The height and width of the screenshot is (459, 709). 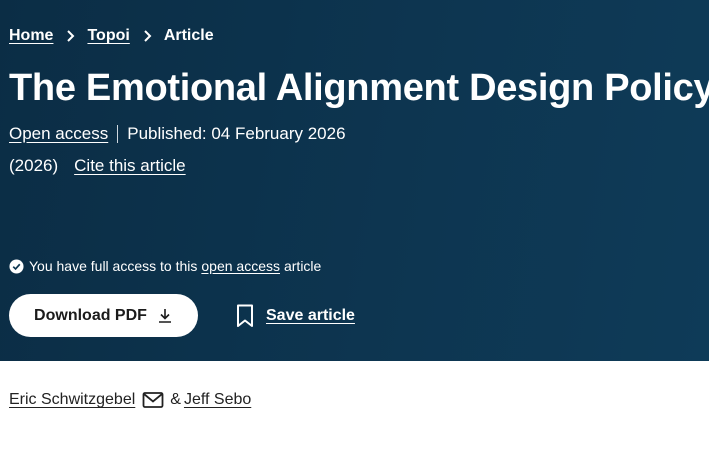 What do you see at coordinates (217, 400) in the screenshot?
I see `author-link-2: Jeff Sebo` at bounding box center [217, 400].